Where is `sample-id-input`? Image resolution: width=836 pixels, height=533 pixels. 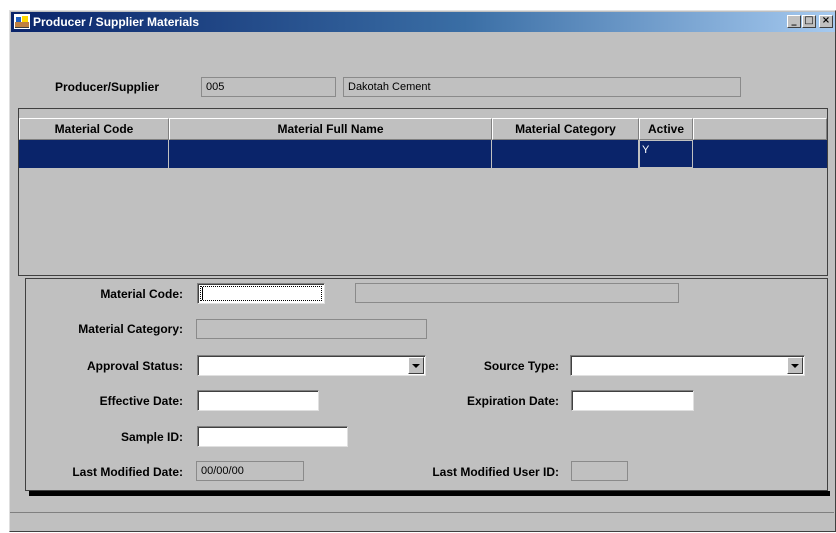
sample-id-input is located at coordinates (272, 436).